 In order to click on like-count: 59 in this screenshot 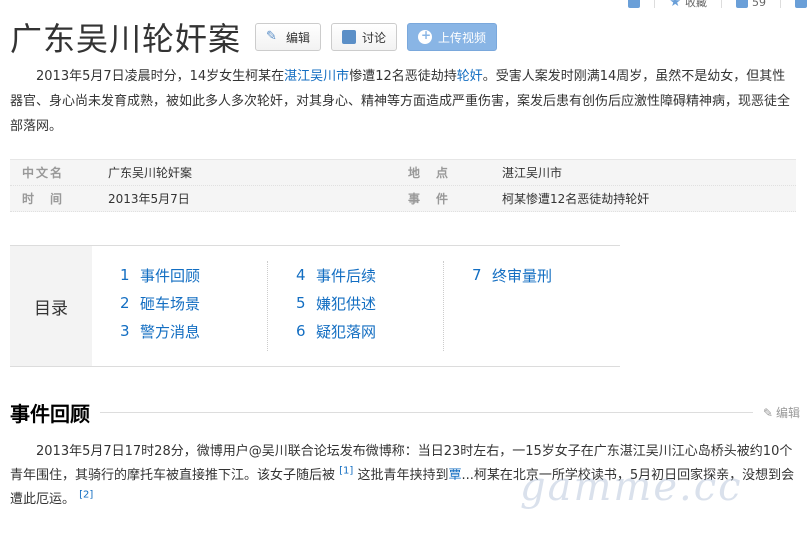, I will do `click(759, 4)`.